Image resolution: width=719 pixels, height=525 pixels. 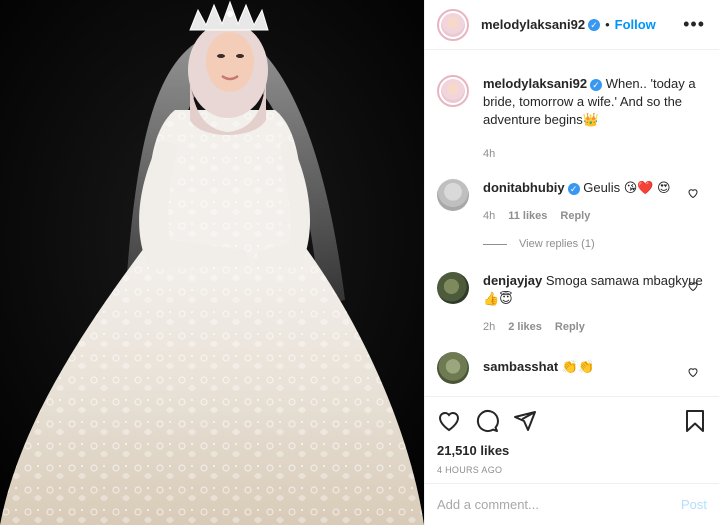 I want to click on add-comment-bar: Post, so click(x=572, y=504).